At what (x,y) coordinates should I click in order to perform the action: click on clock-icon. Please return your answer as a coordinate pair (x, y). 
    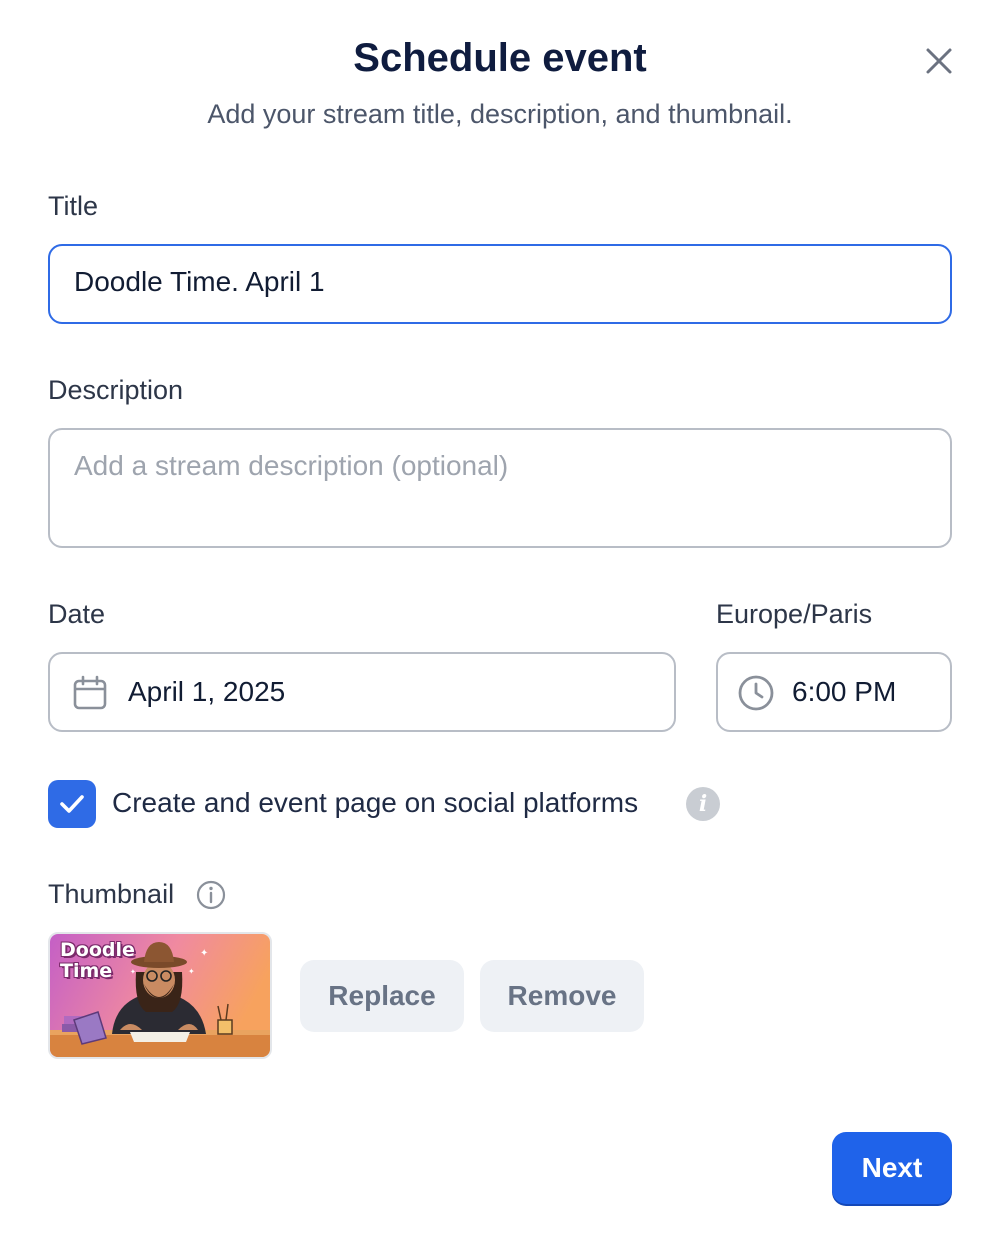
    Looking at the image, I should click on (756, 693).